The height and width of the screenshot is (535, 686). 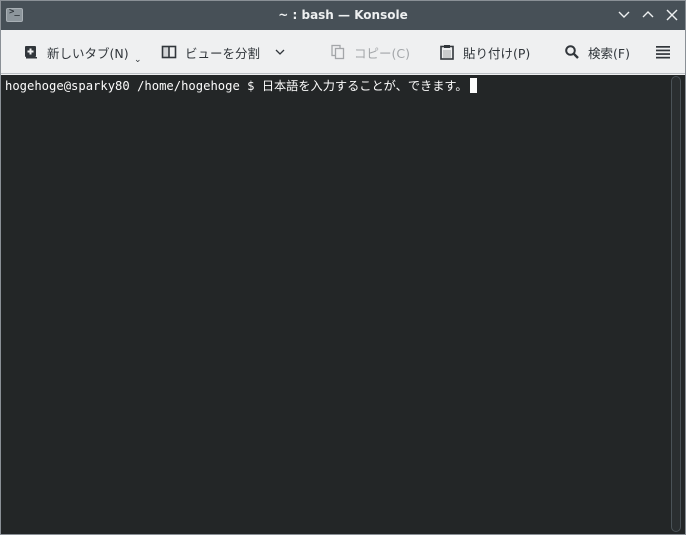 I want to click on find-label: 検索(F), so click(x=609, y=53).